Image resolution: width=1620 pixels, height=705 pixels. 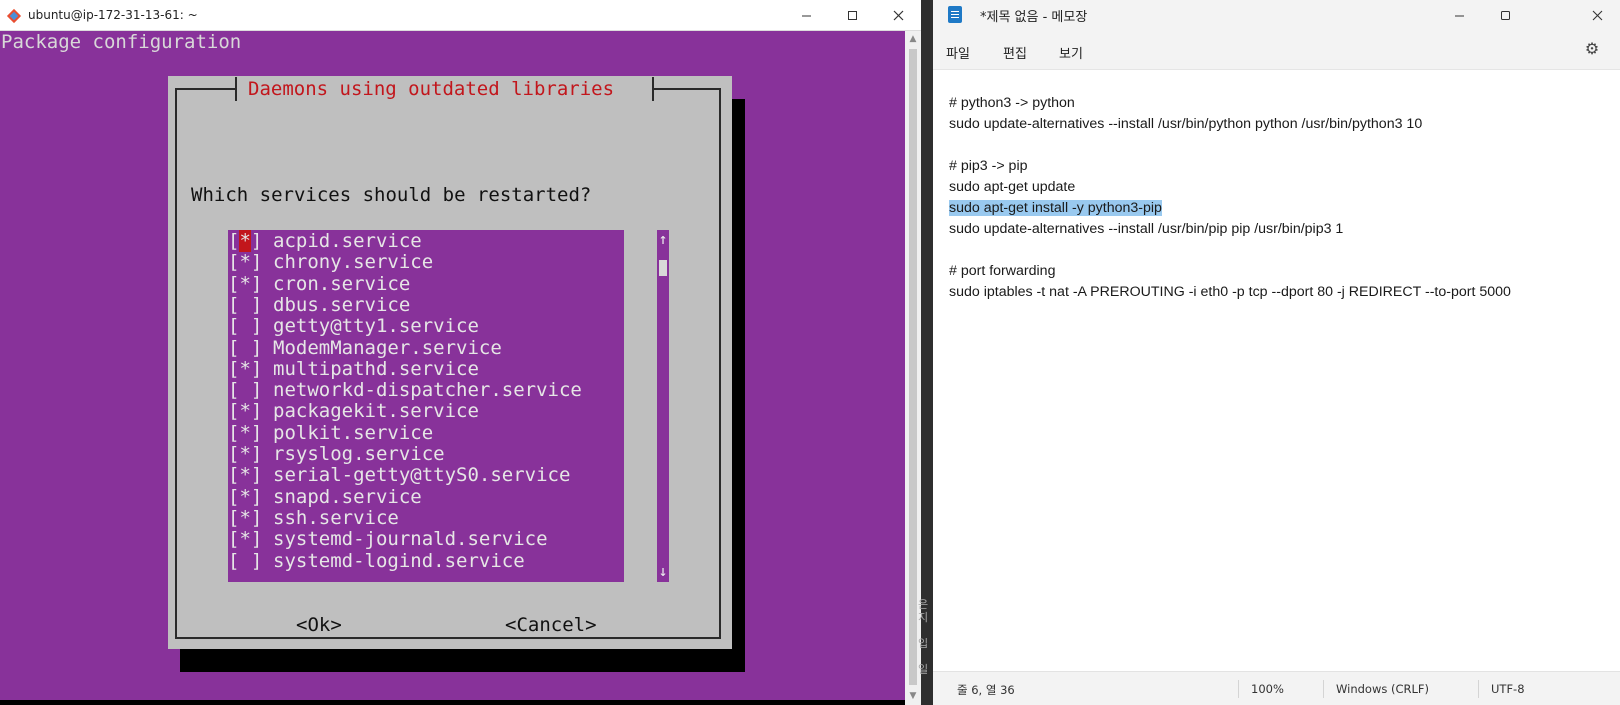 I want to click on dialog-title-left-bar, so click(x=236, y=89).